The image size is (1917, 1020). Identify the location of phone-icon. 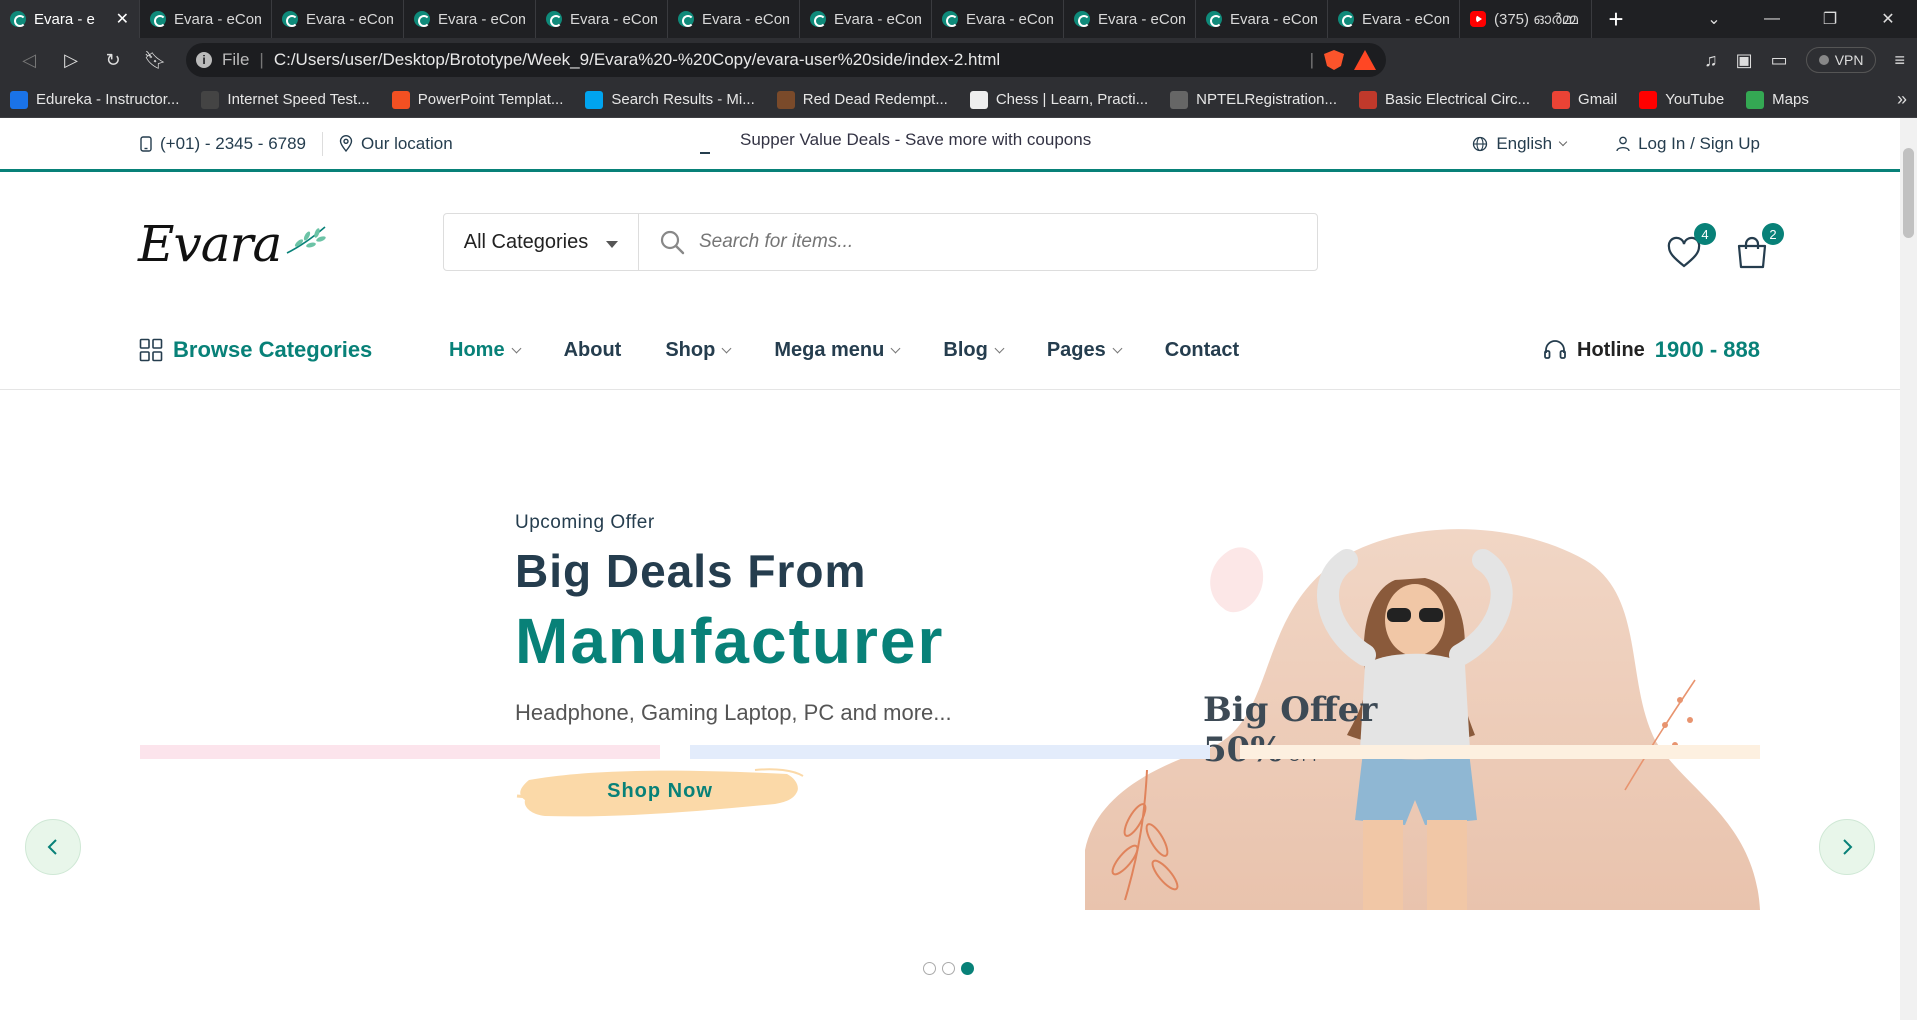
(146, 143).